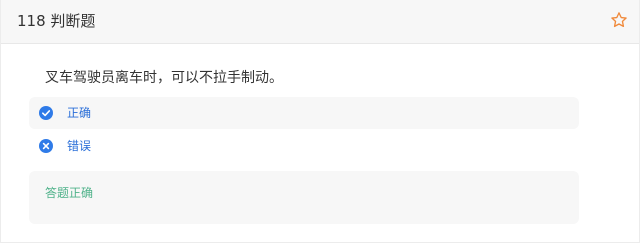 This screenshot has width=640, height=243. I want to click on option-correct: 正确, so click(304, 113).